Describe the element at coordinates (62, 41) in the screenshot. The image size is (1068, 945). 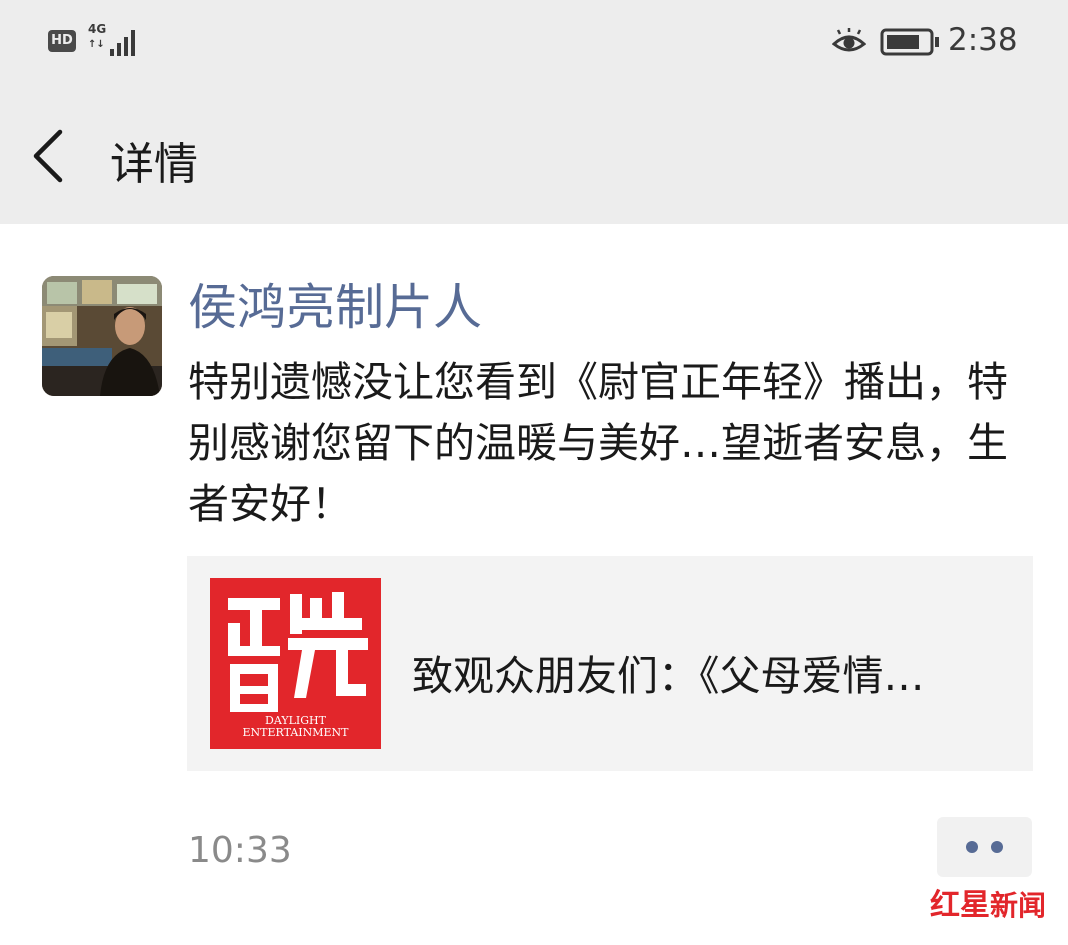
I see `hd-badge: HD` at that location.